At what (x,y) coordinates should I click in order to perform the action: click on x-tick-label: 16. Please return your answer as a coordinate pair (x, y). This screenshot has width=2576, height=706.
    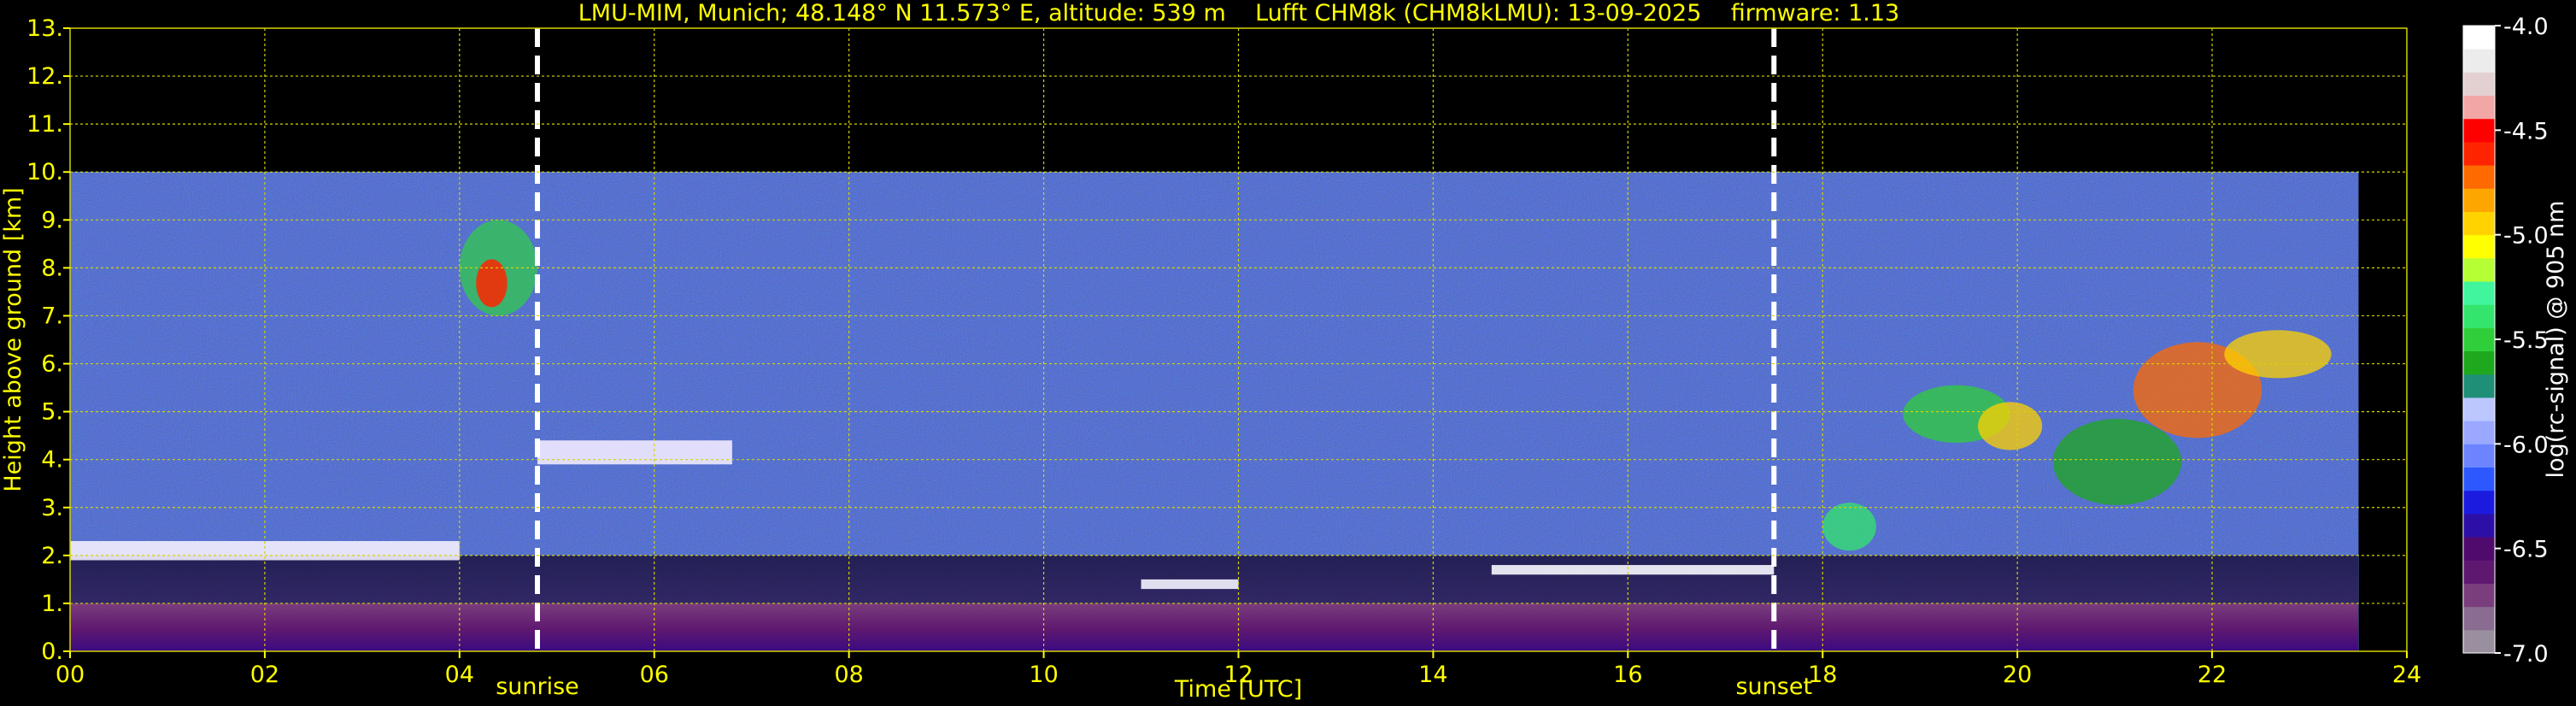
    Looking at the image, I should click on (1627, 675).